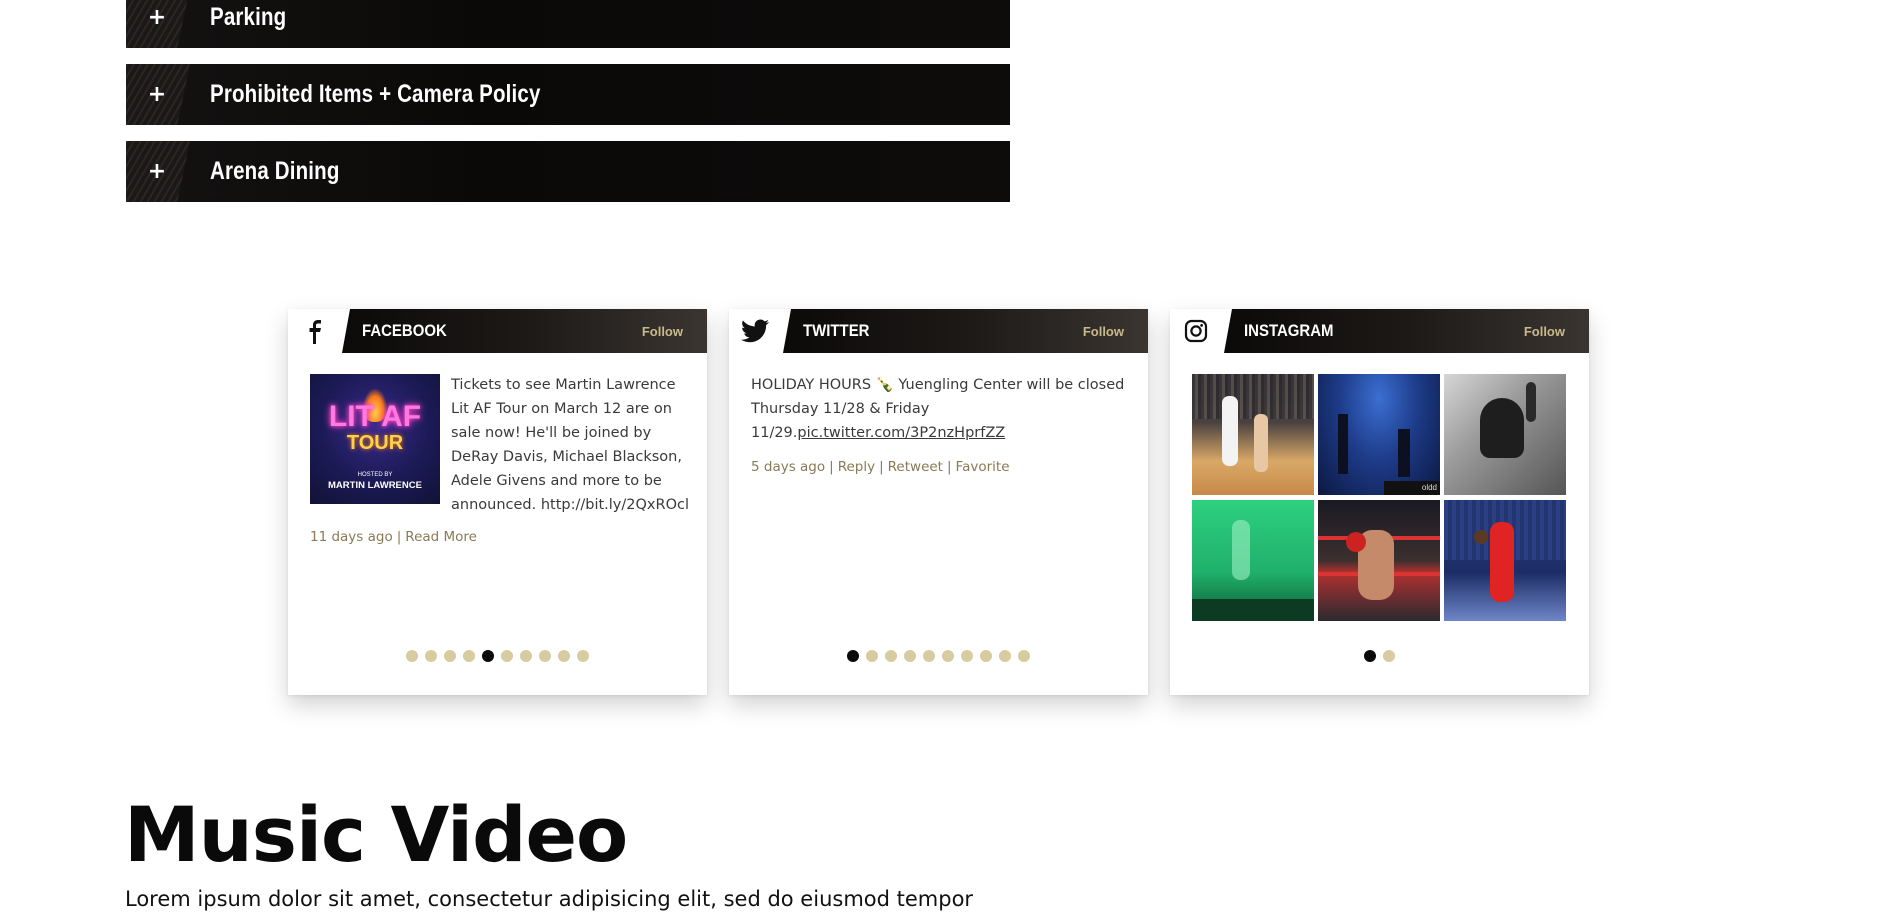 The image size is (1902, 914). I want to click on post-age: 11 days ago, so click(351, 537).